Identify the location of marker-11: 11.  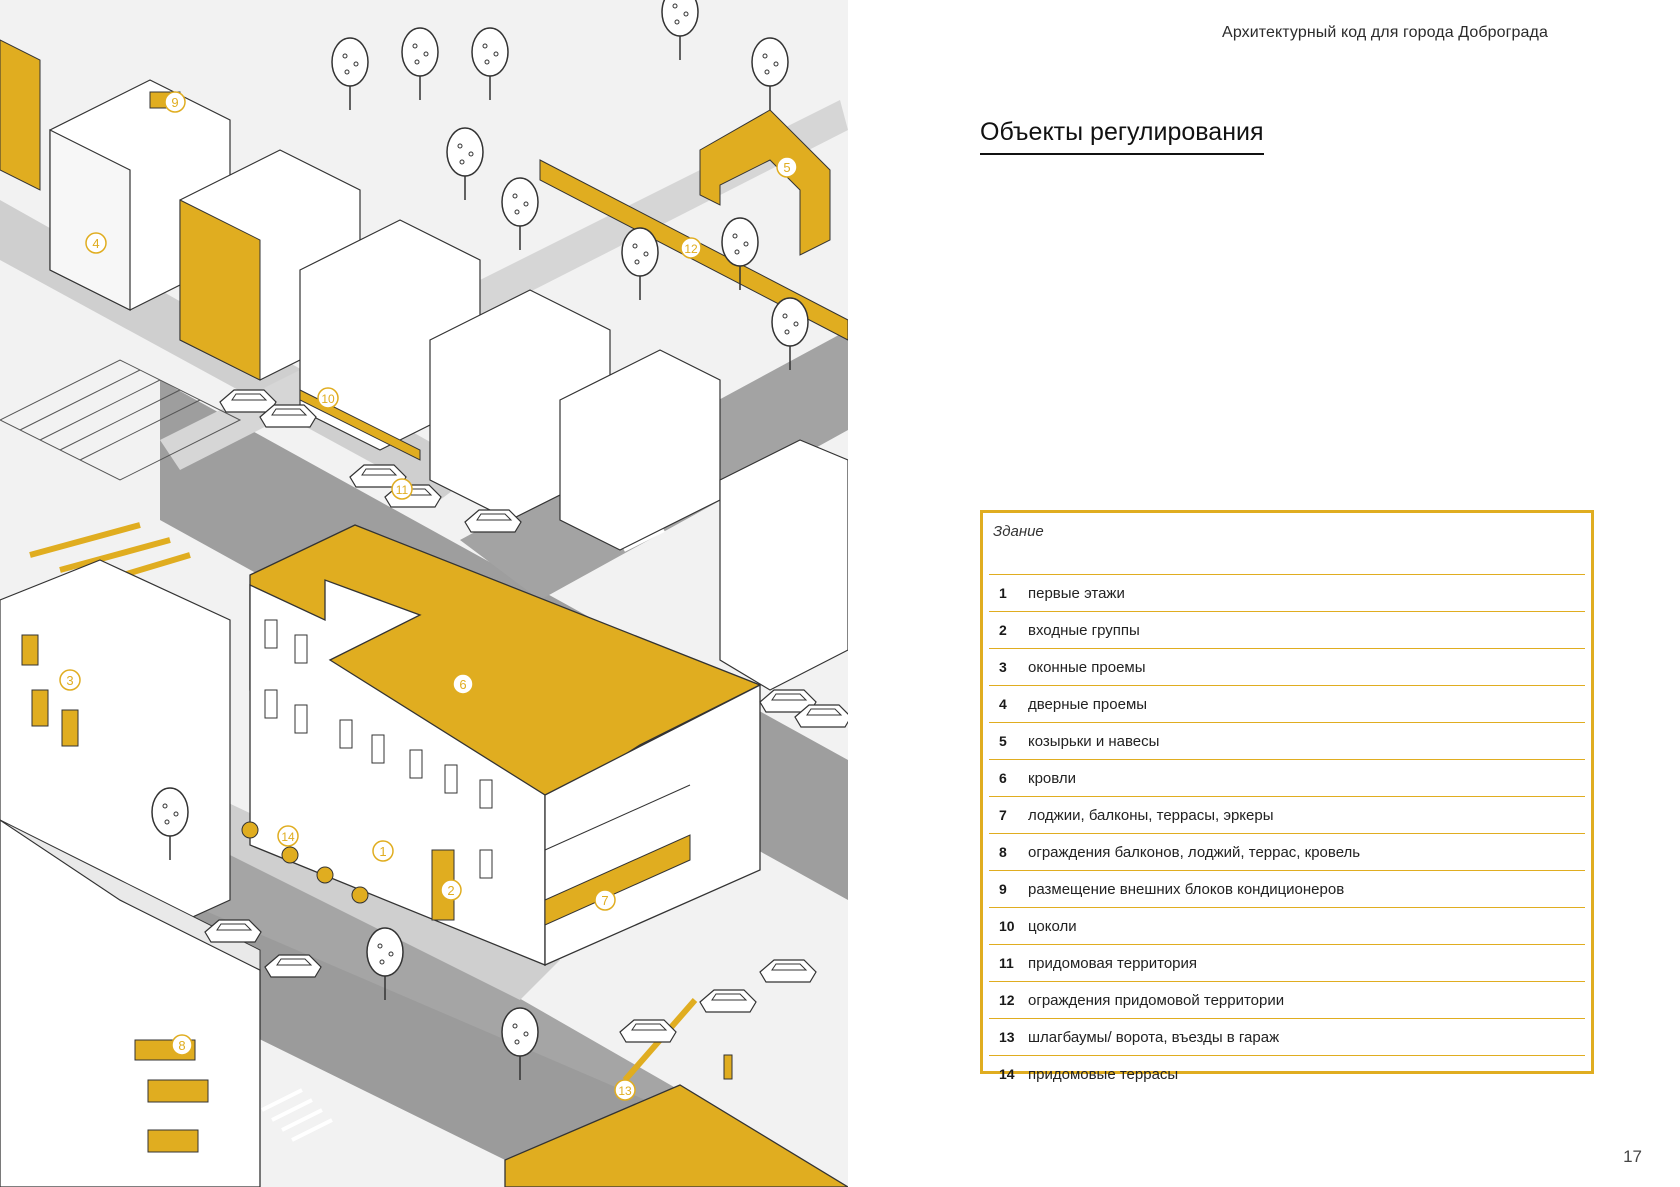
(402, 489).